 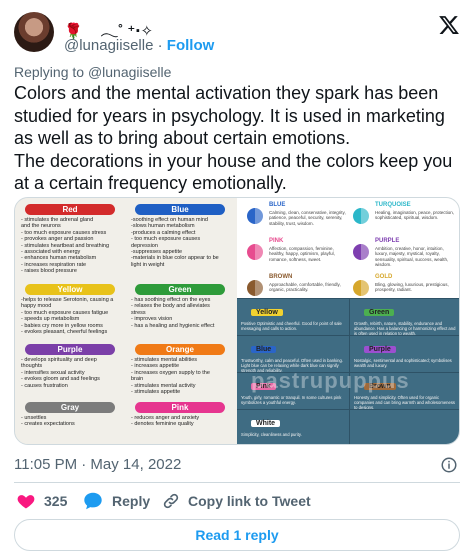 What do you see at coordinates (267, 312) in the screenshot?
I see `tile-label: Yellow` at bounding box center [267, 312].